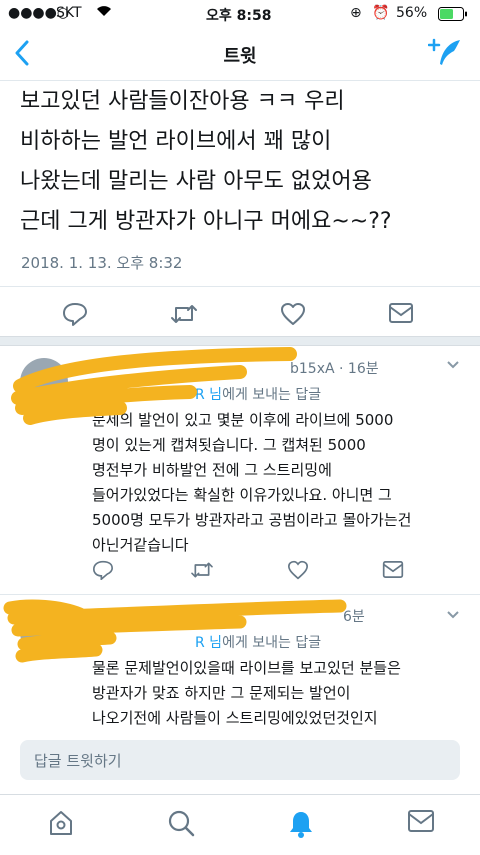 The image size is (480, 855). What do you see at coordinates (229, 445) in the screenshot?
I see `reply-line: 명이 있는게 캡쳐됫습니다. 그 캡쳐된 5000` at bounding box center [229, 445].